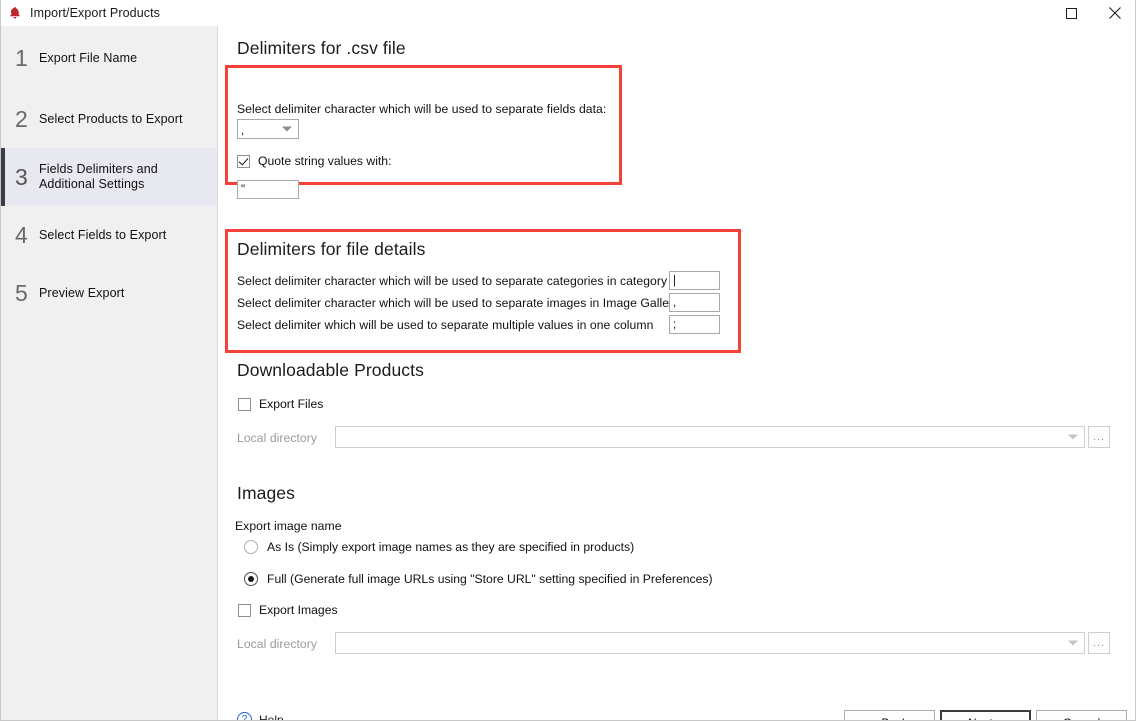 Image resolution: width=1136 pixels, height=721 pixels. I want to click on next-button: Next >, so click(985, 715).